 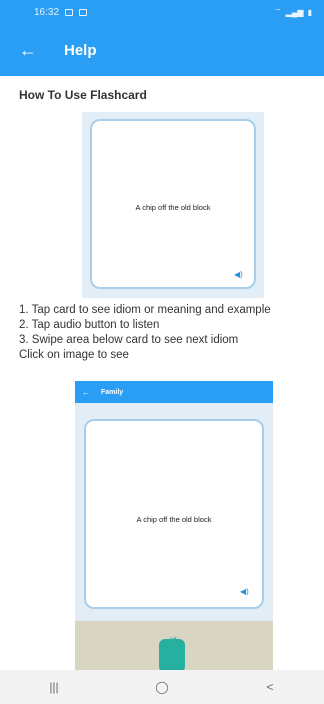 What do you see at coordinates (174, 514) in the screenshot?
I see `demo-flashcard: A chip off the old block ◀)` at bounding box center [174, 514].